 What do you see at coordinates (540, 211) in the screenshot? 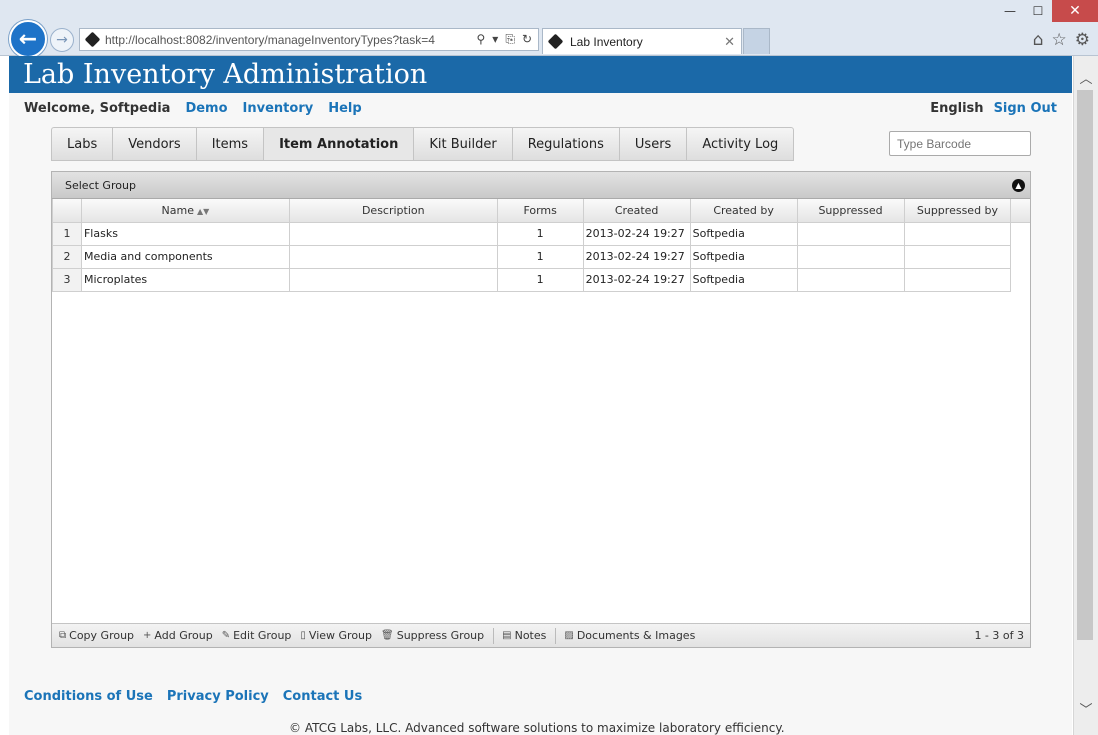
I see `column-header-forms: Forms` at bounding box center [540, 211].